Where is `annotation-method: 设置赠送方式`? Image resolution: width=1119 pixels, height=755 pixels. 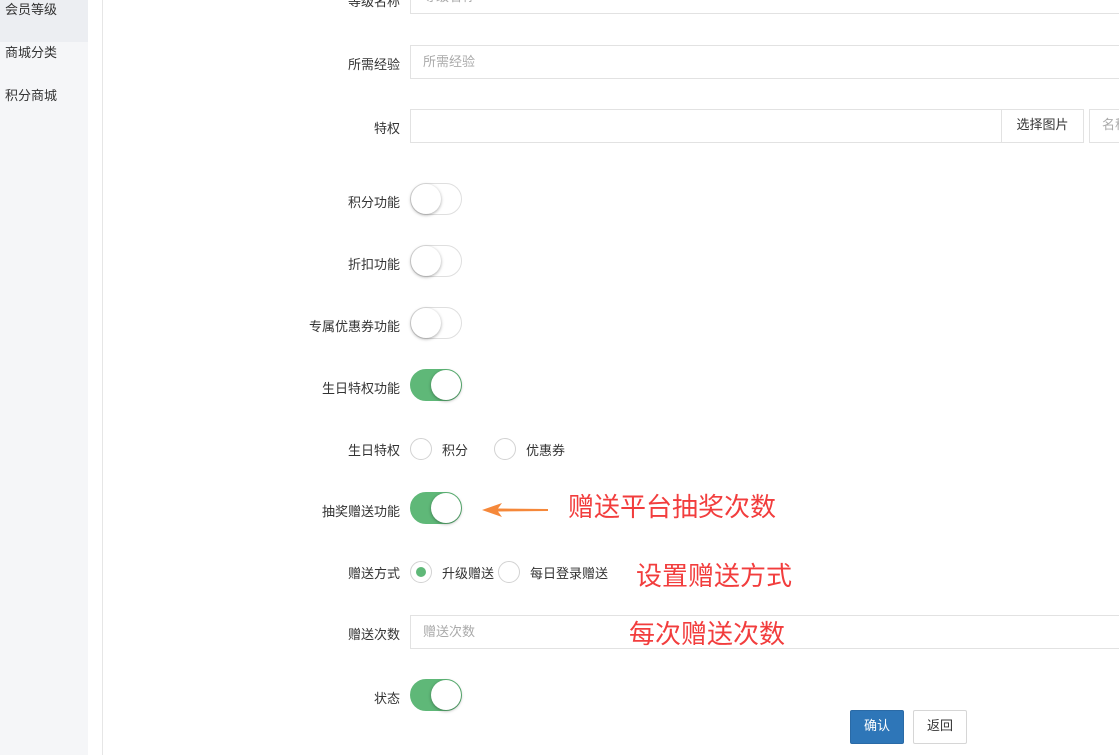 annotation-method: 设置赠送方式 is located at coordinates (714, 577).